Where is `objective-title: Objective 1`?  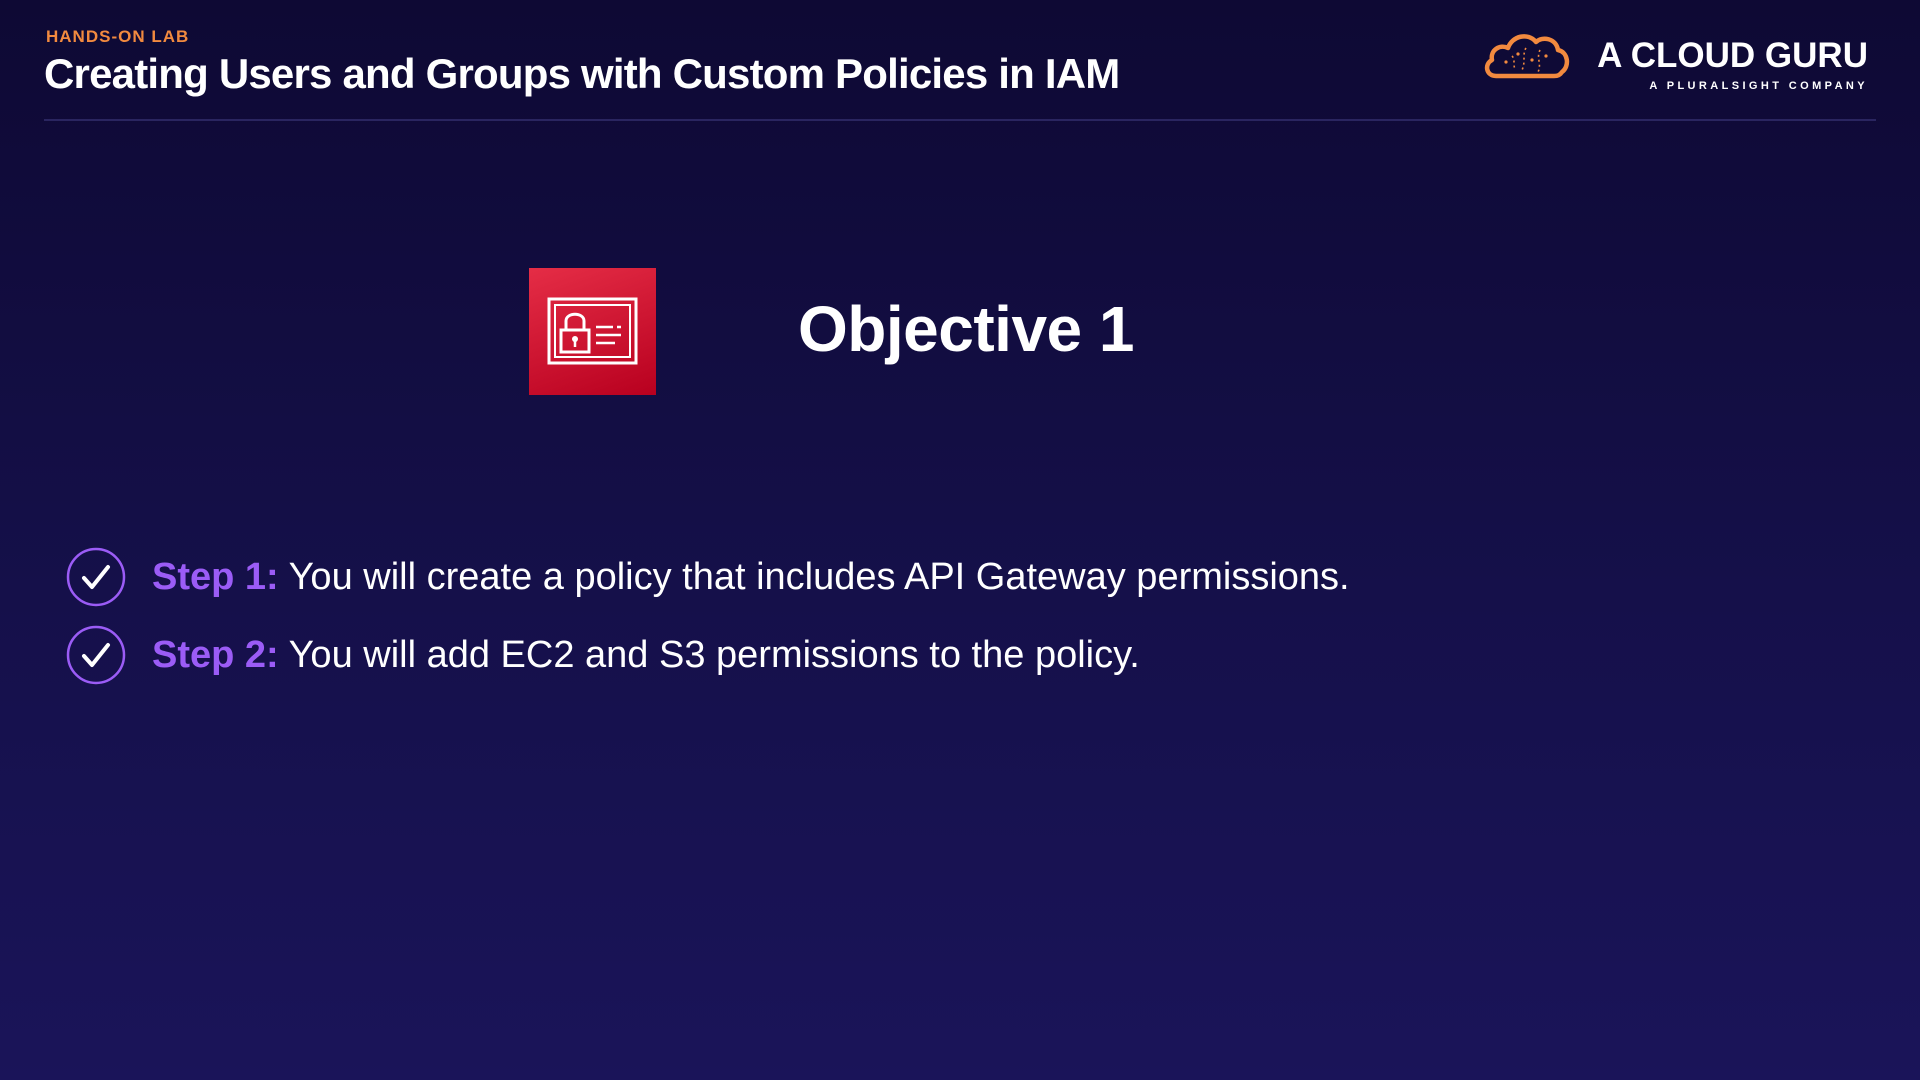 objective-title: Objective 1 is located at coordinates (966, 329).